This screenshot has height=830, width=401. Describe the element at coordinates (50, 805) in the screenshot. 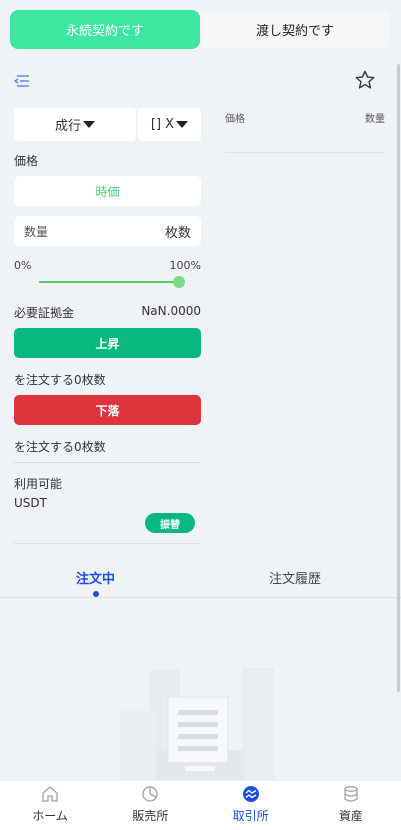

I see `nav-home: ホーム` at that location.